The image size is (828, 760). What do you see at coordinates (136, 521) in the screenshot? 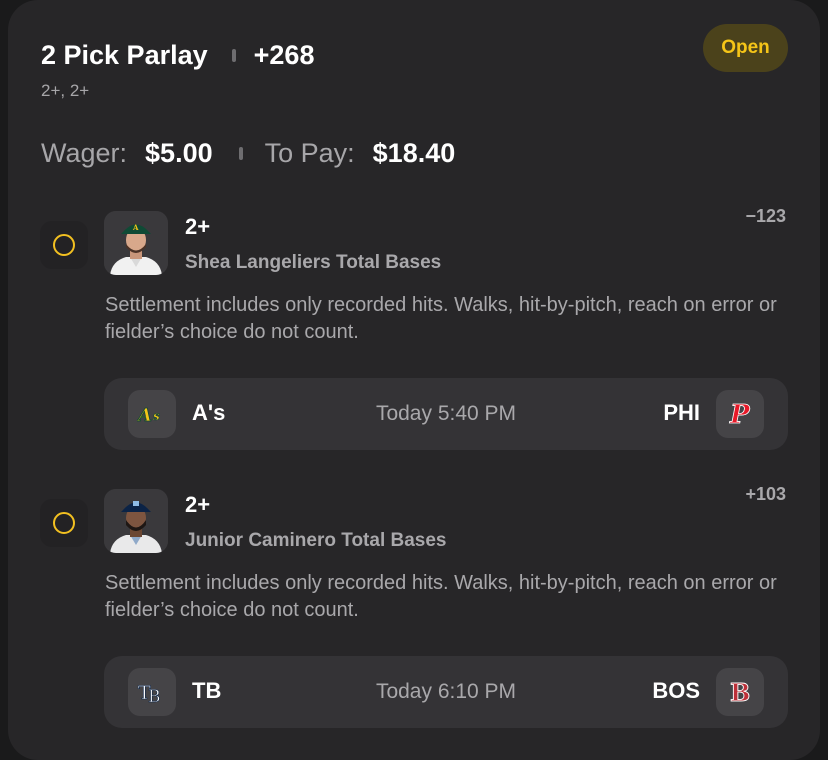
I see `player-headshot` at bounding box center [136, 521].